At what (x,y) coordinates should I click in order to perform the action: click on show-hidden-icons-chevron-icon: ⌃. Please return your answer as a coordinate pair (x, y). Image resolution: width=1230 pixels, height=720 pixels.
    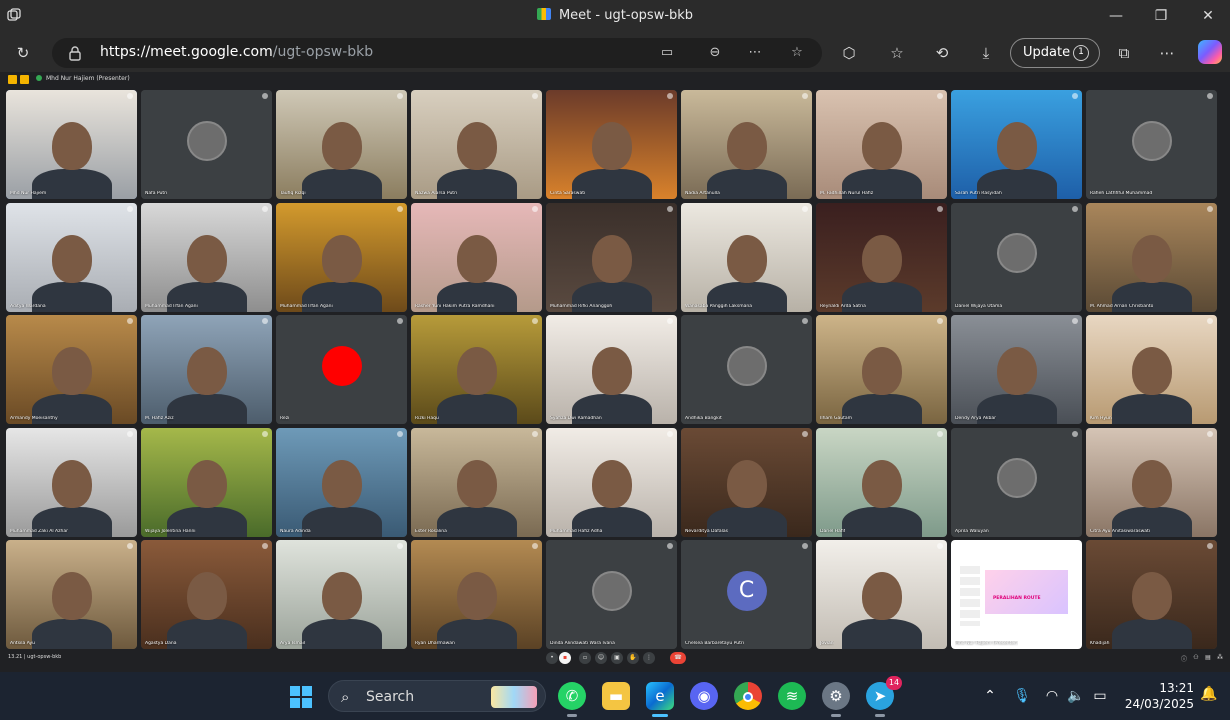
    Looking at the image, I should click on (990, 696).